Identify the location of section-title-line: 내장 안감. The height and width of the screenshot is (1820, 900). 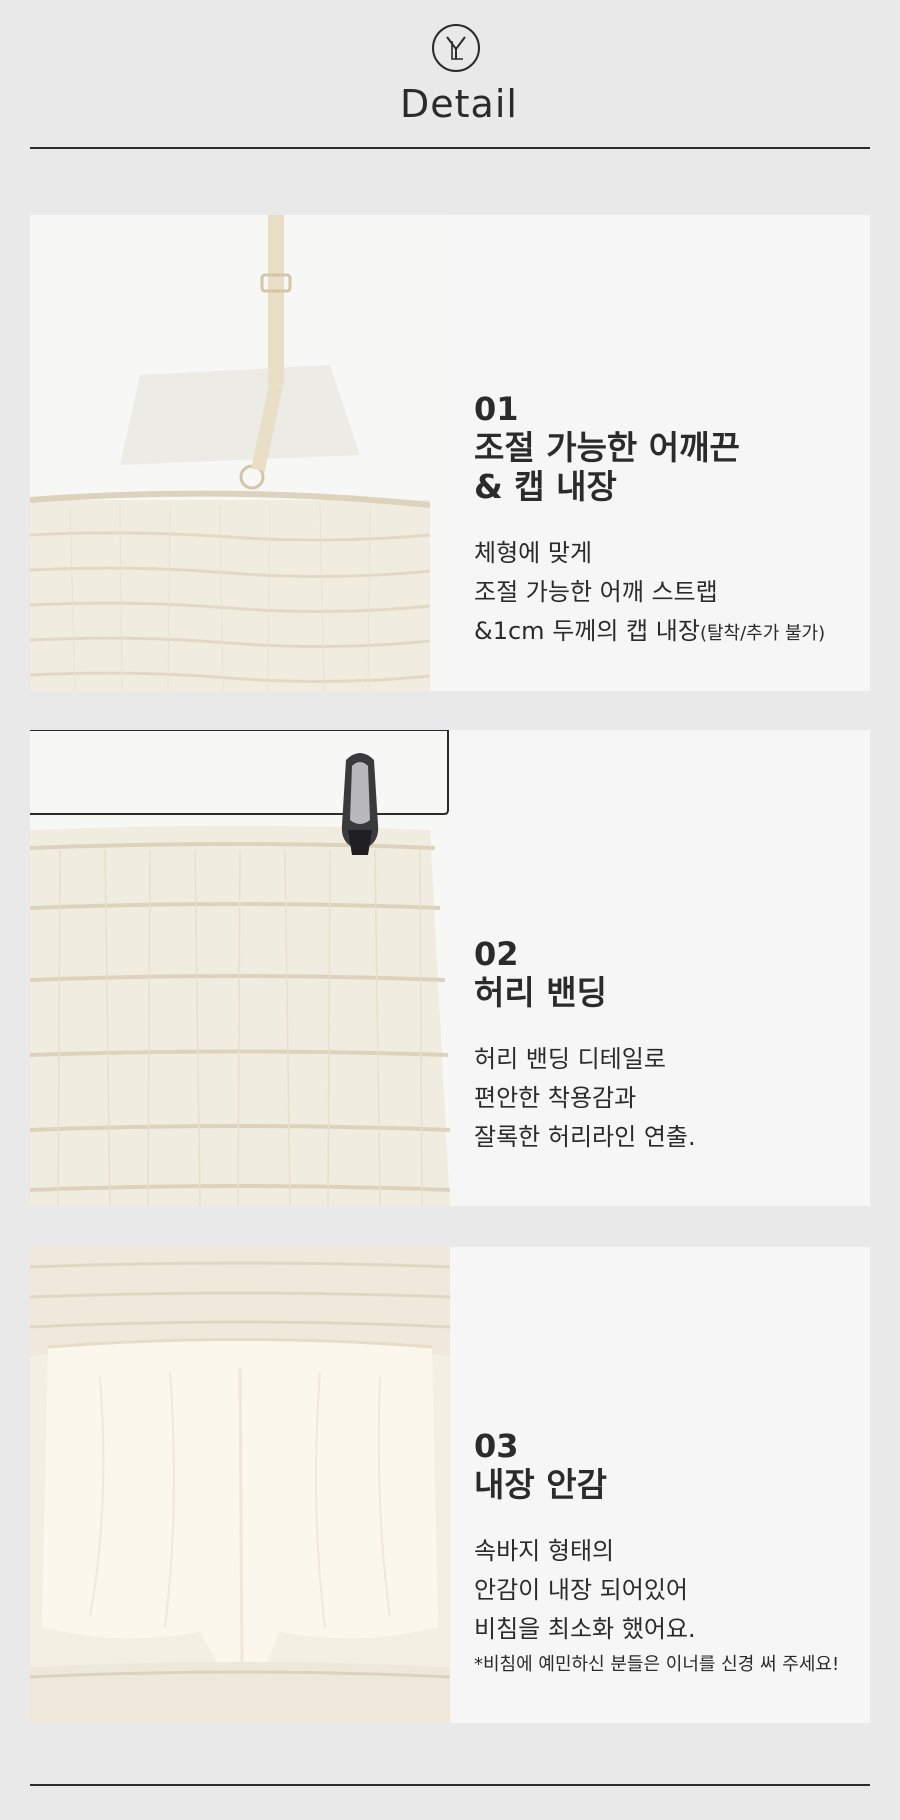
(540, 1484).